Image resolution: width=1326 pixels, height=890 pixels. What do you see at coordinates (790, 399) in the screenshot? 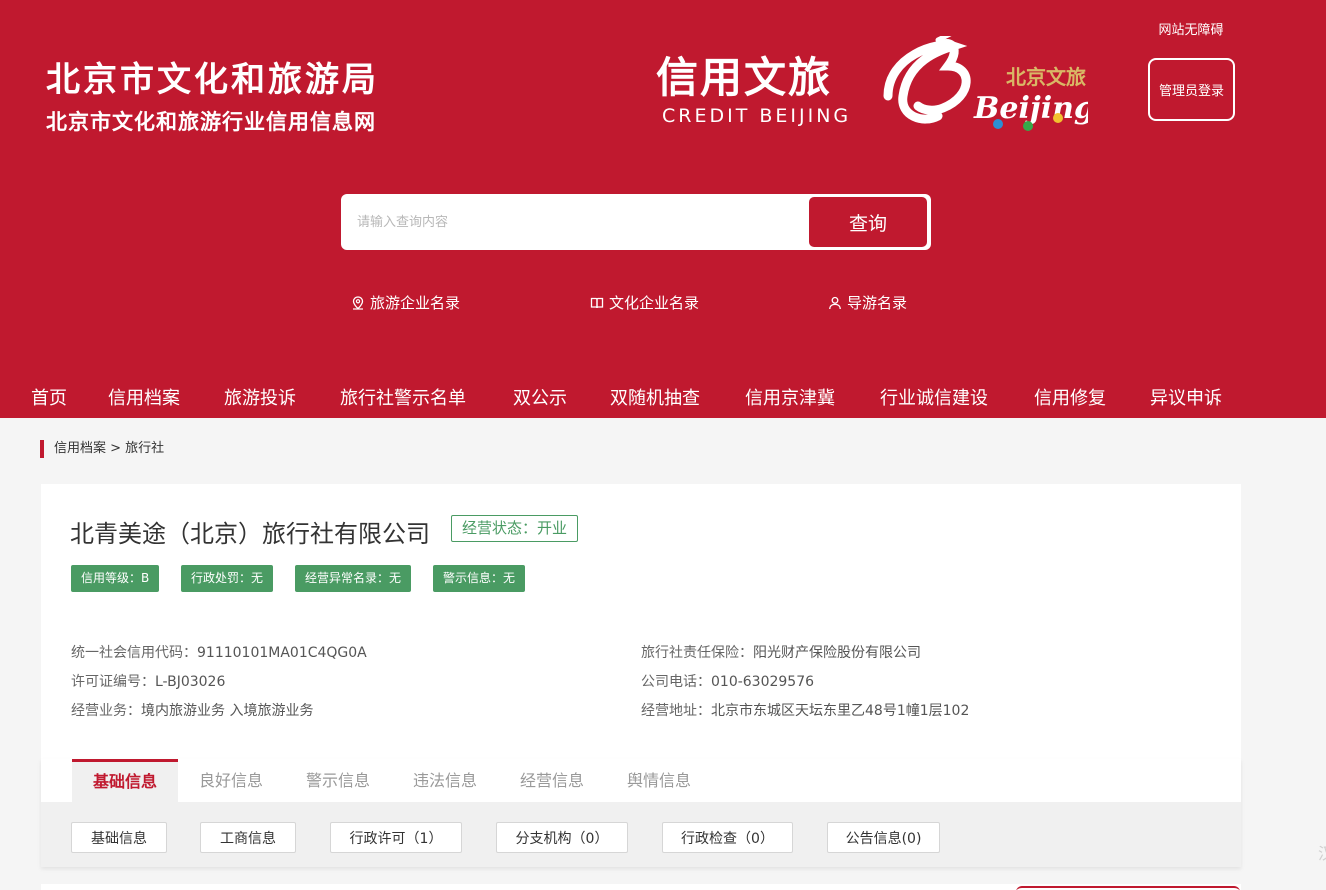
I see `nav-item-jingjinji-credit: 信用京津冀` at bounding box center [790, 399].